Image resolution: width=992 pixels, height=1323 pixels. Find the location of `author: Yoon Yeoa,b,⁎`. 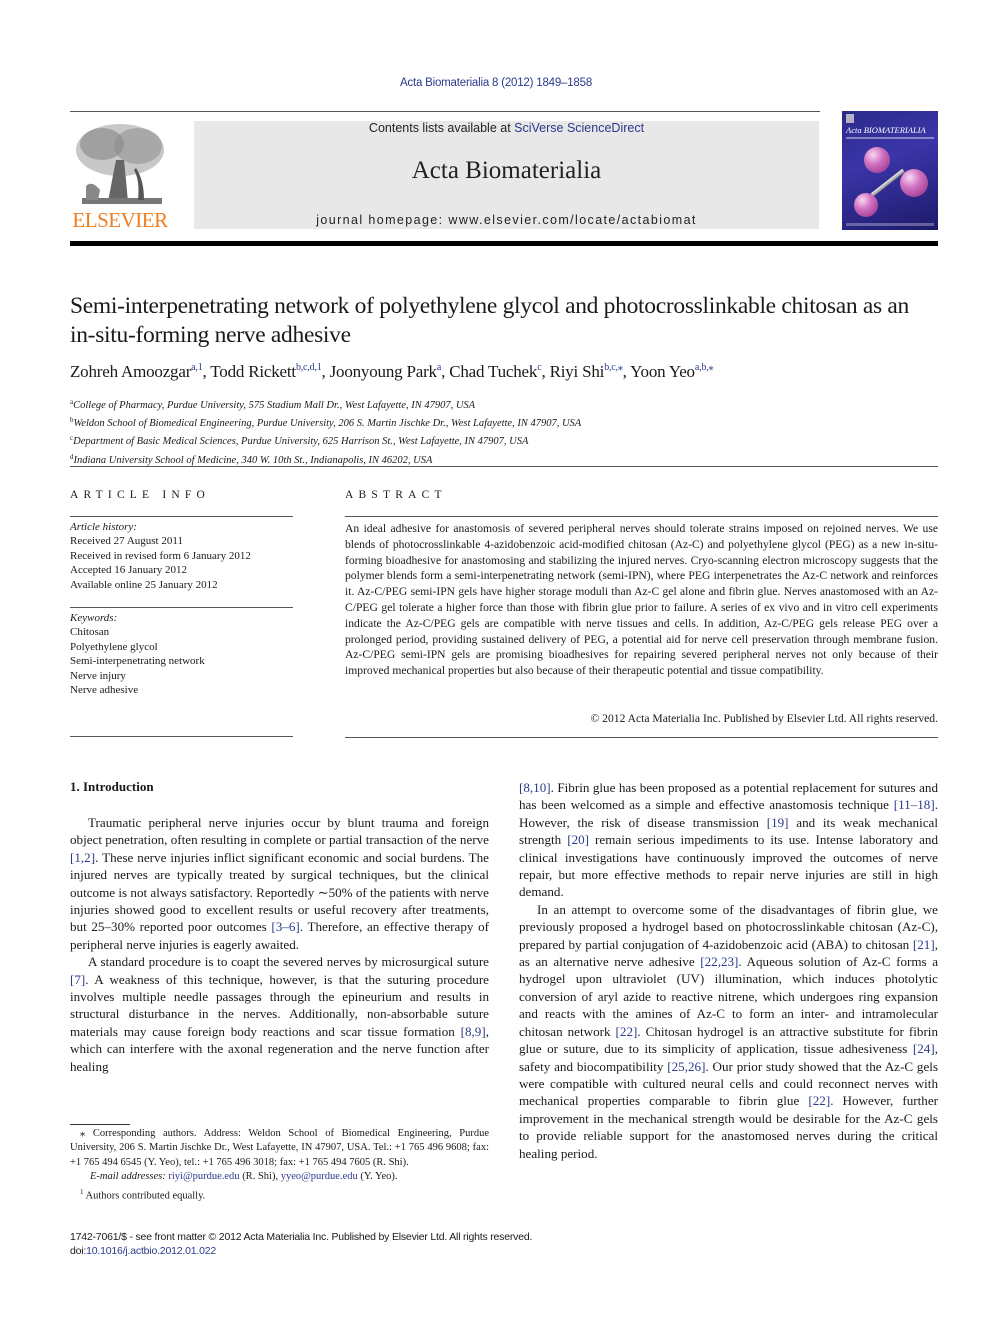

author: Yoon Yeoa,b,⁎ is located at coordinates (671, 371).